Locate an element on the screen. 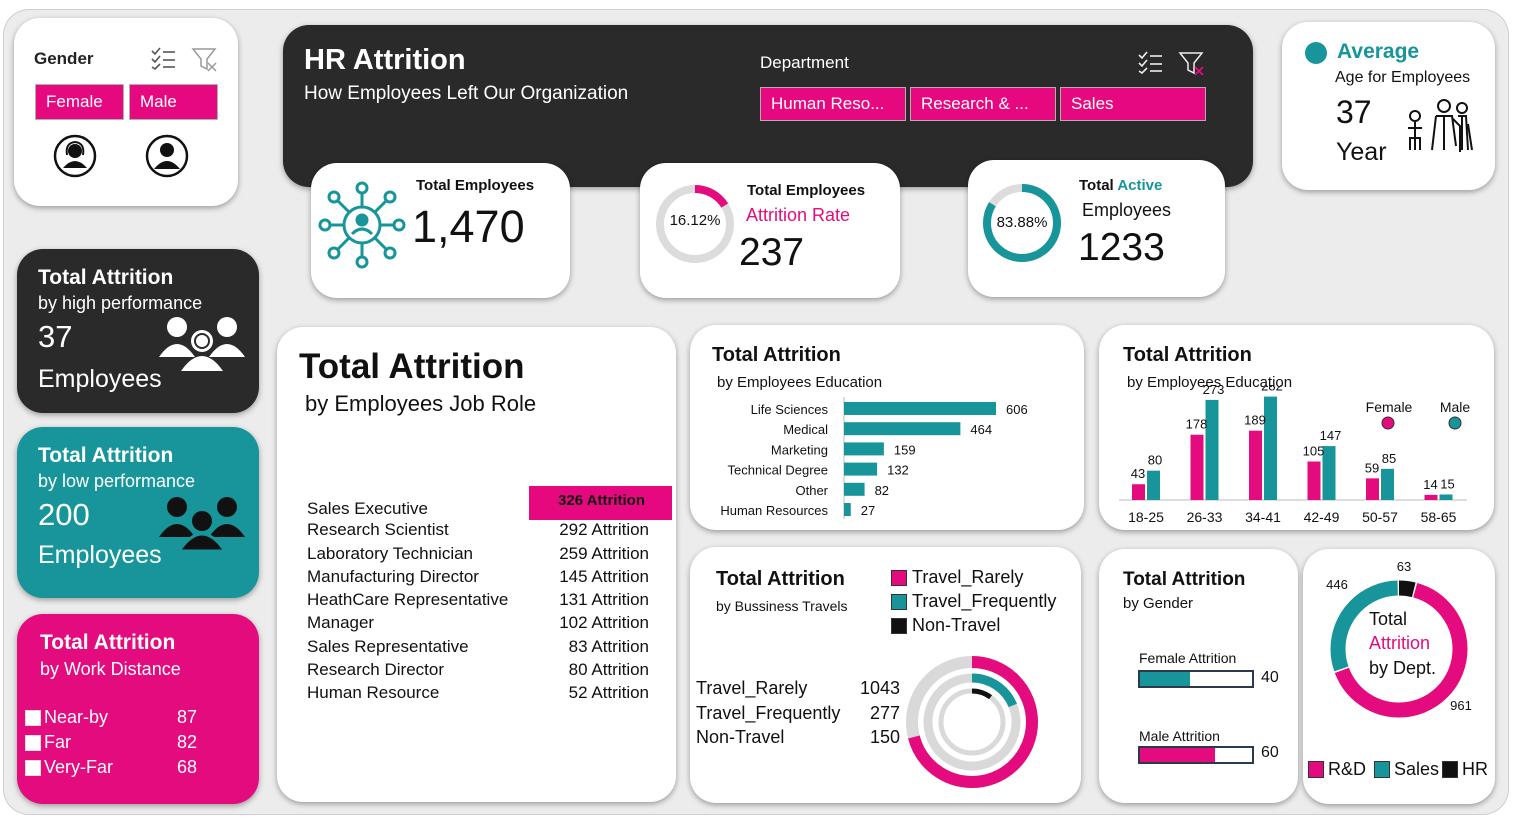  travel-subtitle: by Bussiness Travels is located at coordinates (782, 606).